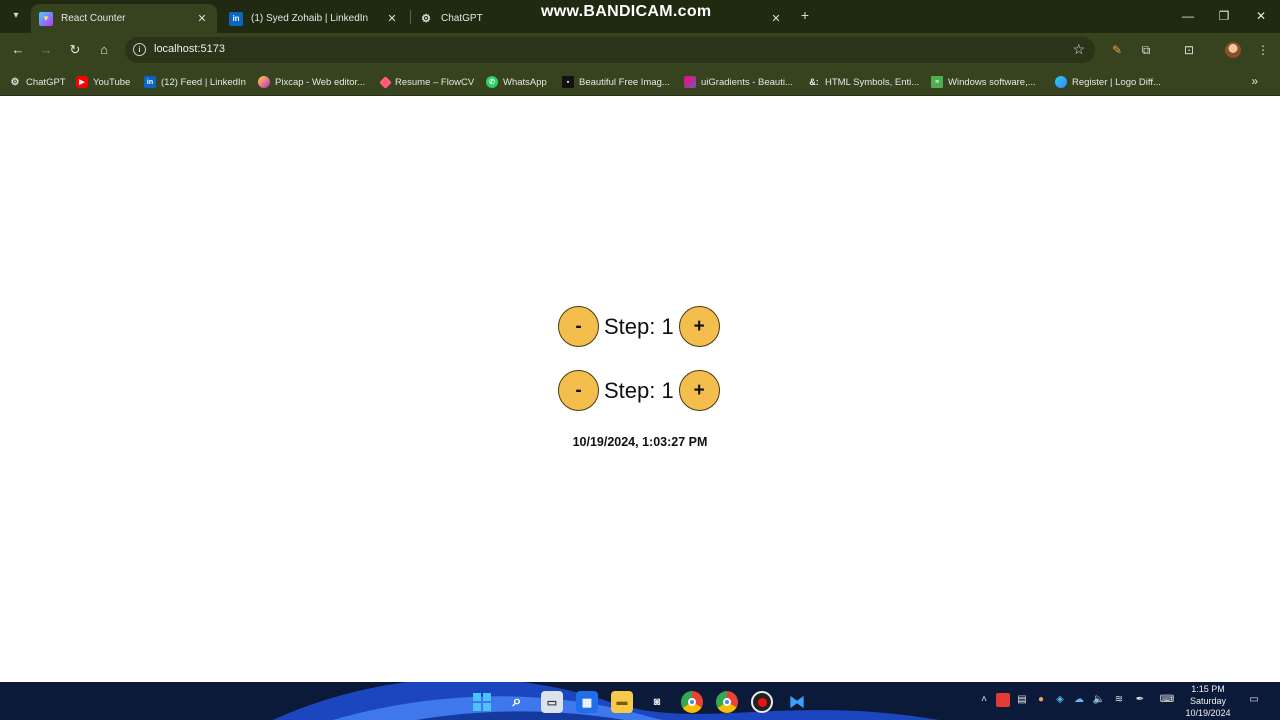 The height and width of the screenshot is (720, 1280). Describe the element at coordinates (1146, 50) in the screenshot. I see `extensions-puzzle-icon: ⧉` at that location.